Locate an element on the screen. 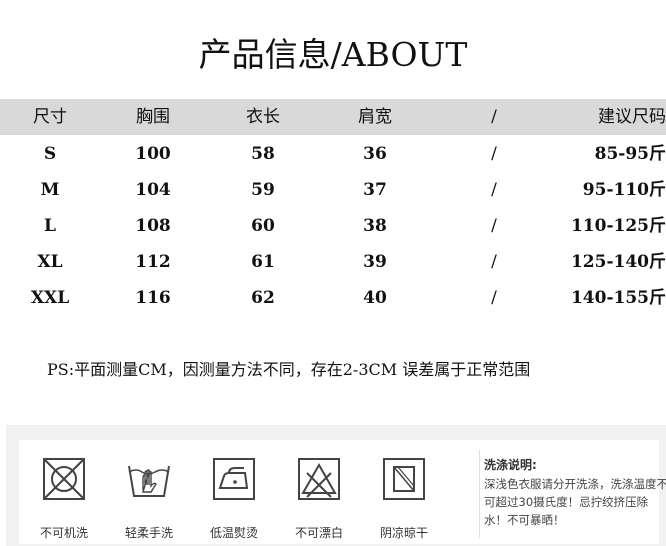  size-table: 尺寸 胸围 衣长 肩宽 / 建议尺码 is located at coordinates (333, 117).